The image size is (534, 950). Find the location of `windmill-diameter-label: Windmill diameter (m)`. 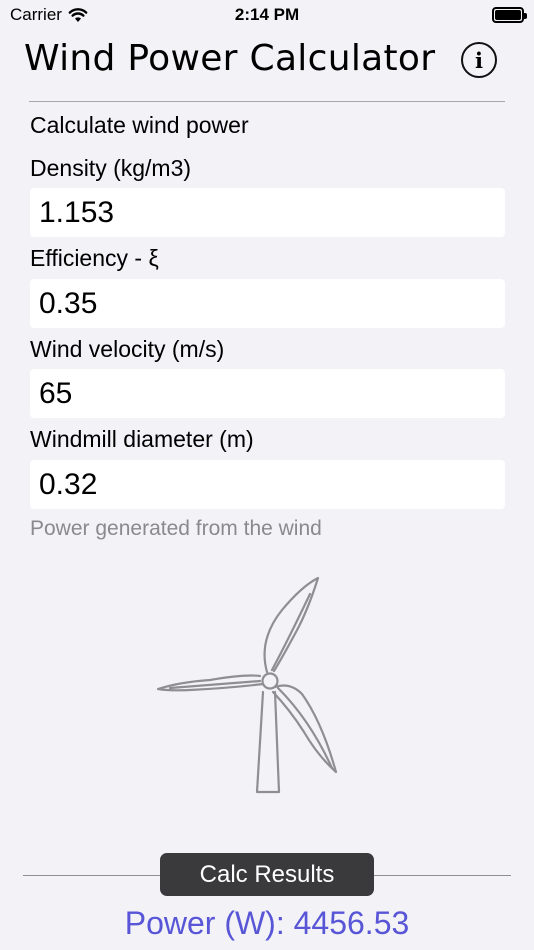

windmill-diameter-label: Windmill diameter (m) is located at coordinates (142, 439).